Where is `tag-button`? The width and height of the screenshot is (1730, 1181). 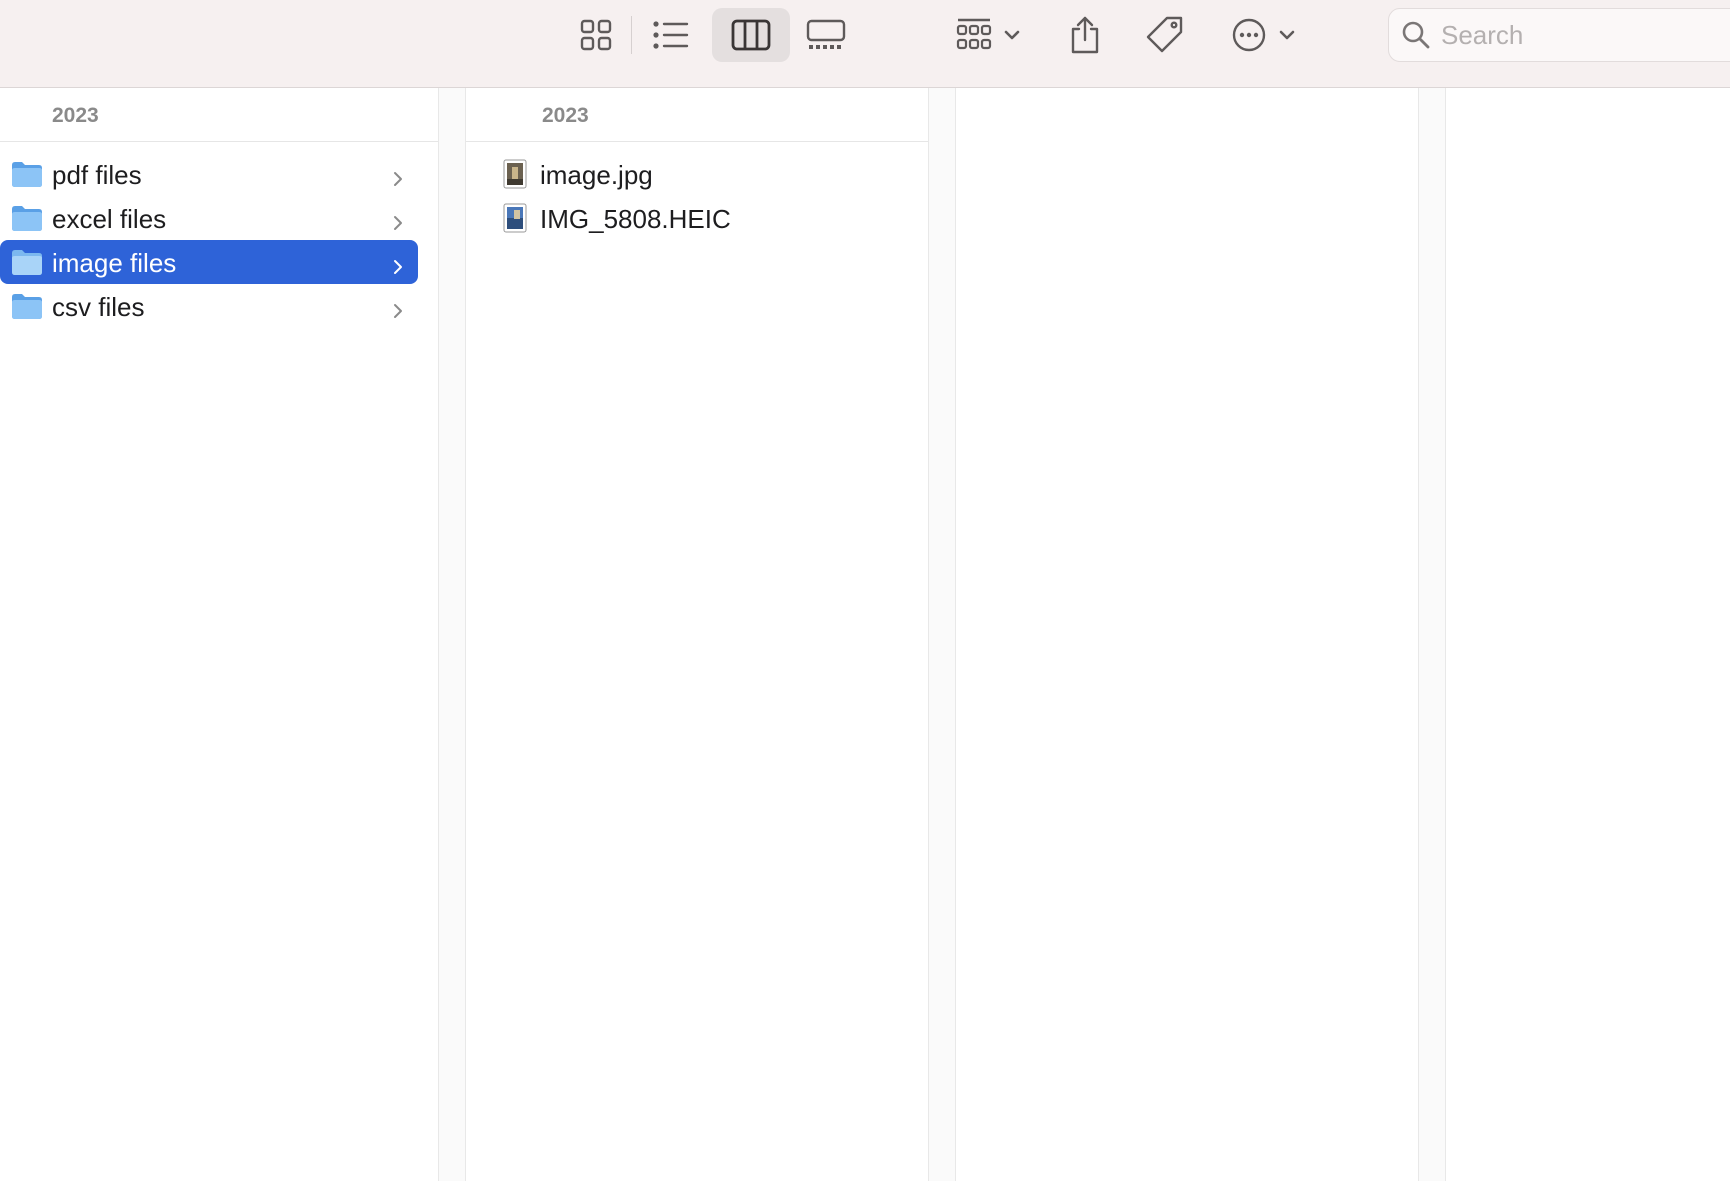
tag-button is located at coordinates (1165, 35).